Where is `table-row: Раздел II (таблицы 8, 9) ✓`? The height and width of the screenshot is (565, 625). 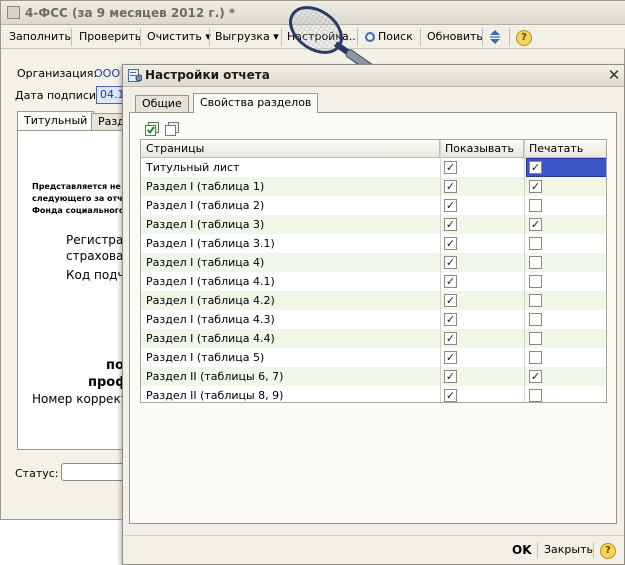 table-row: Раздел II (таблицы 8, 9) ✓ is located at coordinates (373, 394).